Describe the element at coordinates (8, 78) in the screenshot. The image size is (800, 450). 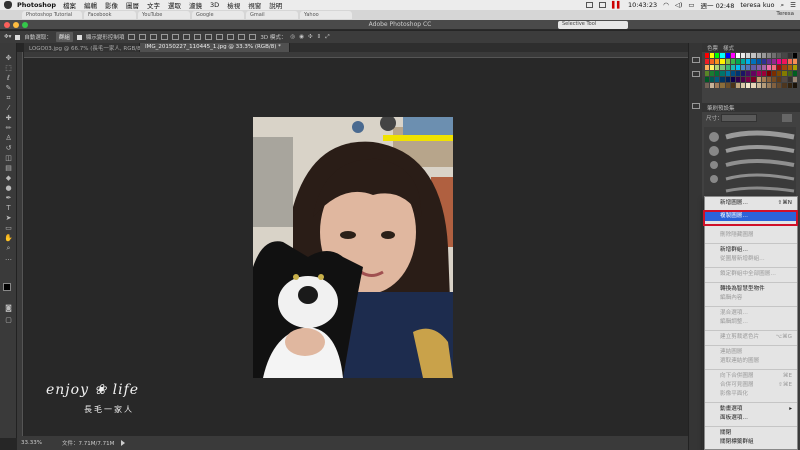
I see `lasso-tool-icon: ℓ` at that location.